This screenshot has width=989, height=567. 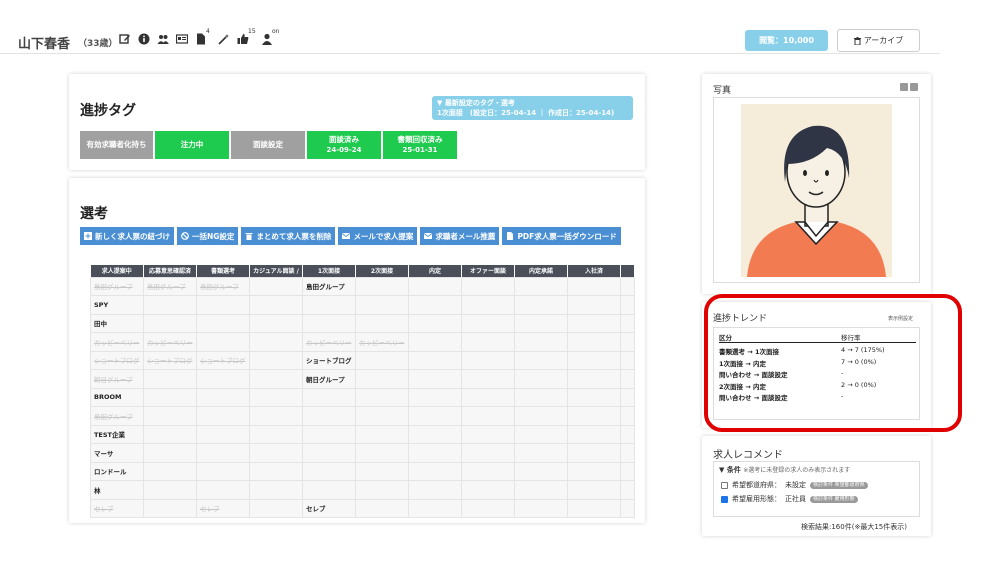 What do you see at coordinates (730, 470) in the screenshot?
I see `condition-label: ▼ 条件` at bounding box center [730, 470].